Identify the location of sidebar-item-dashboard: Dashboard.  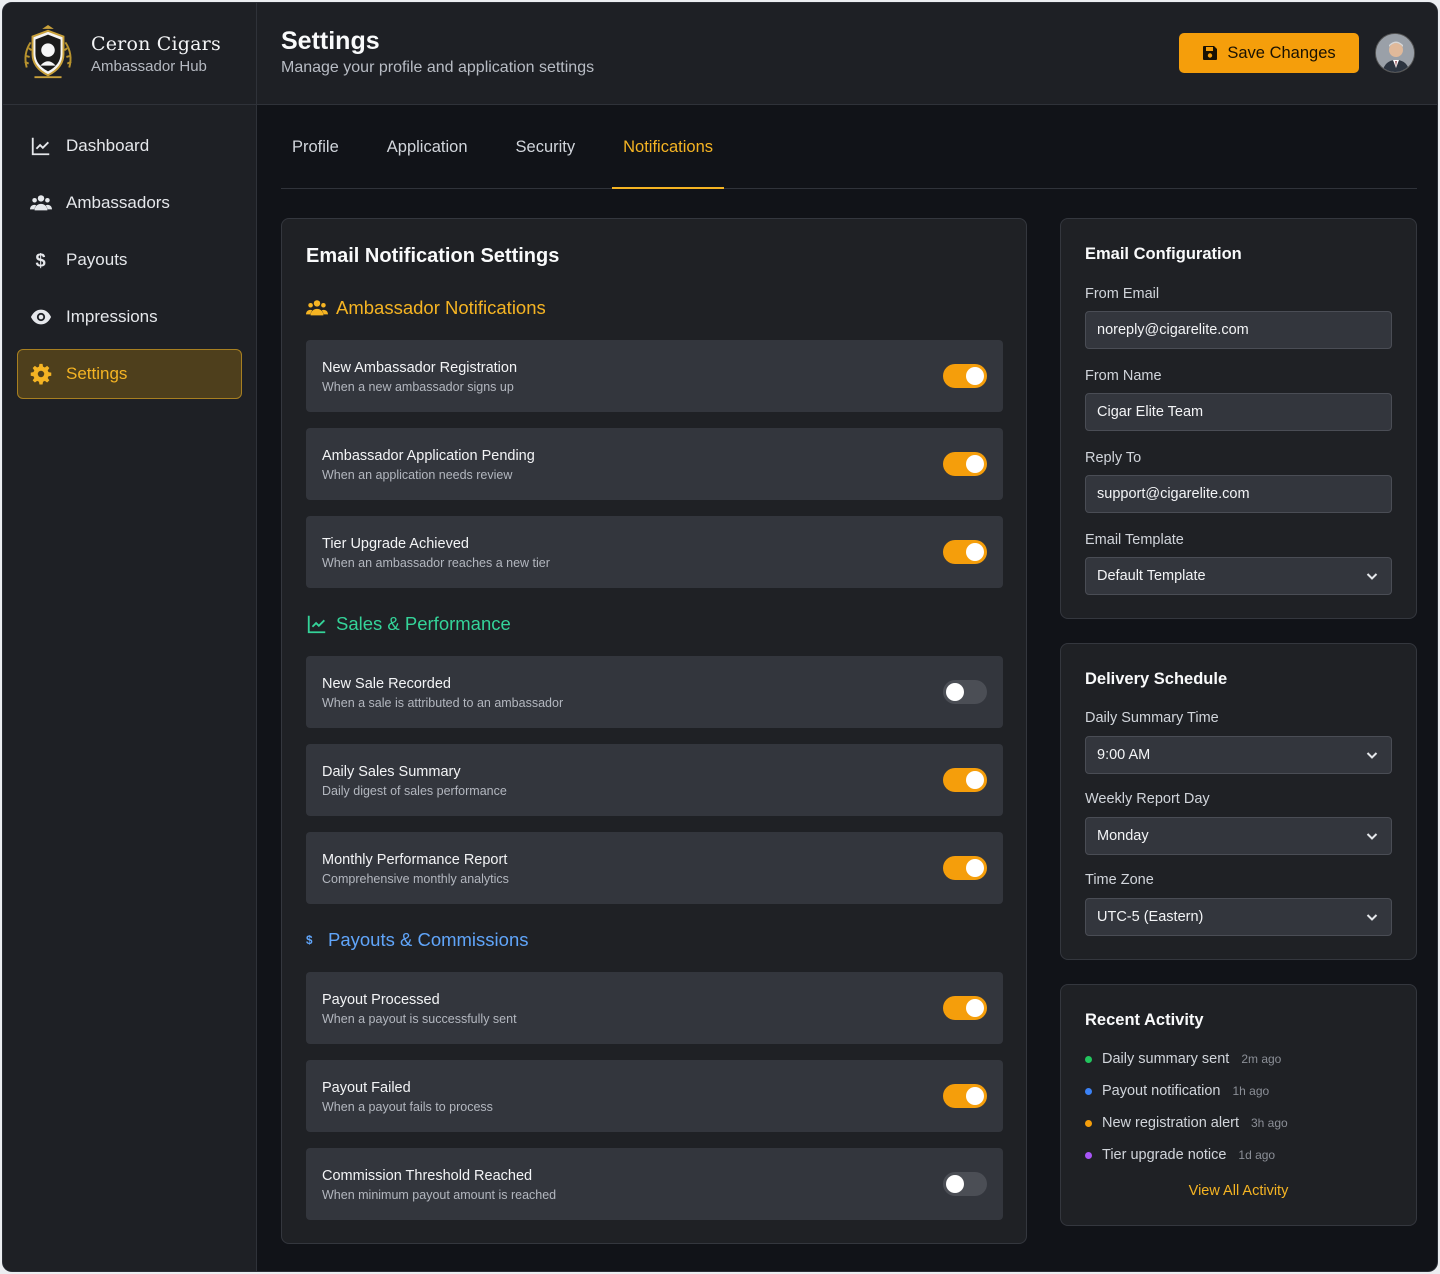
(129, 146).